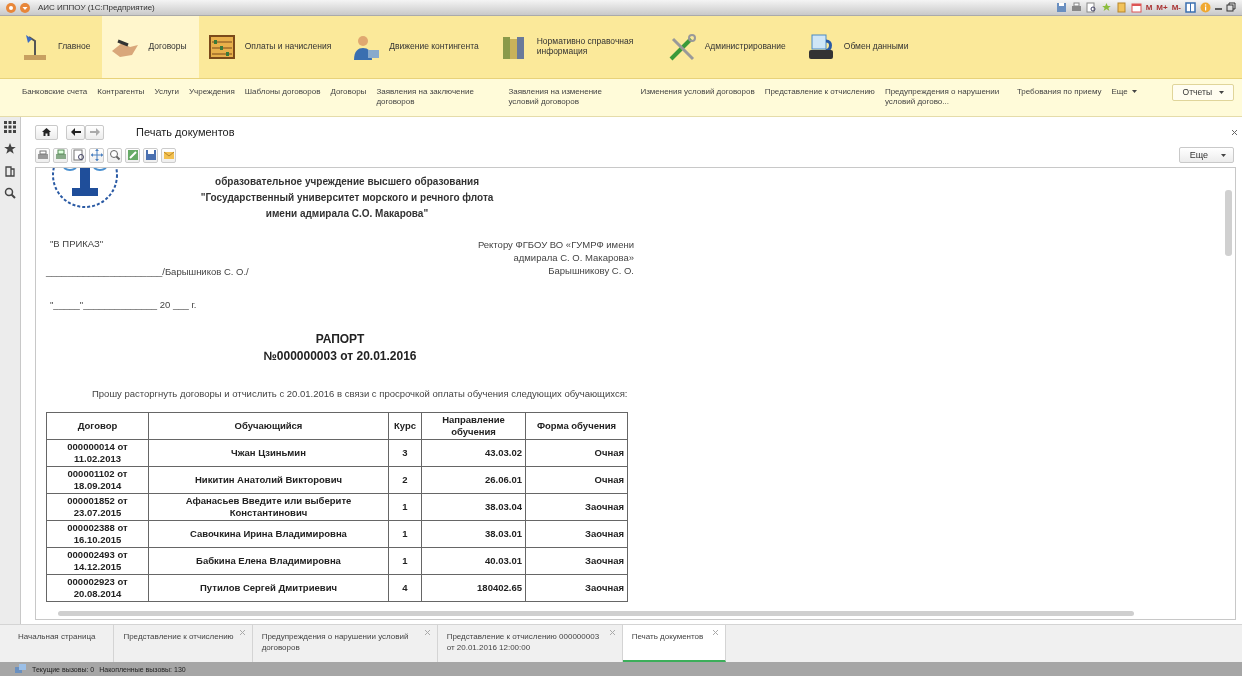 The height and width of the screenshot is (676, 1242). Describe the element at coordinates (1061, 7) in the screenshot. I see `save-icon` at that location.